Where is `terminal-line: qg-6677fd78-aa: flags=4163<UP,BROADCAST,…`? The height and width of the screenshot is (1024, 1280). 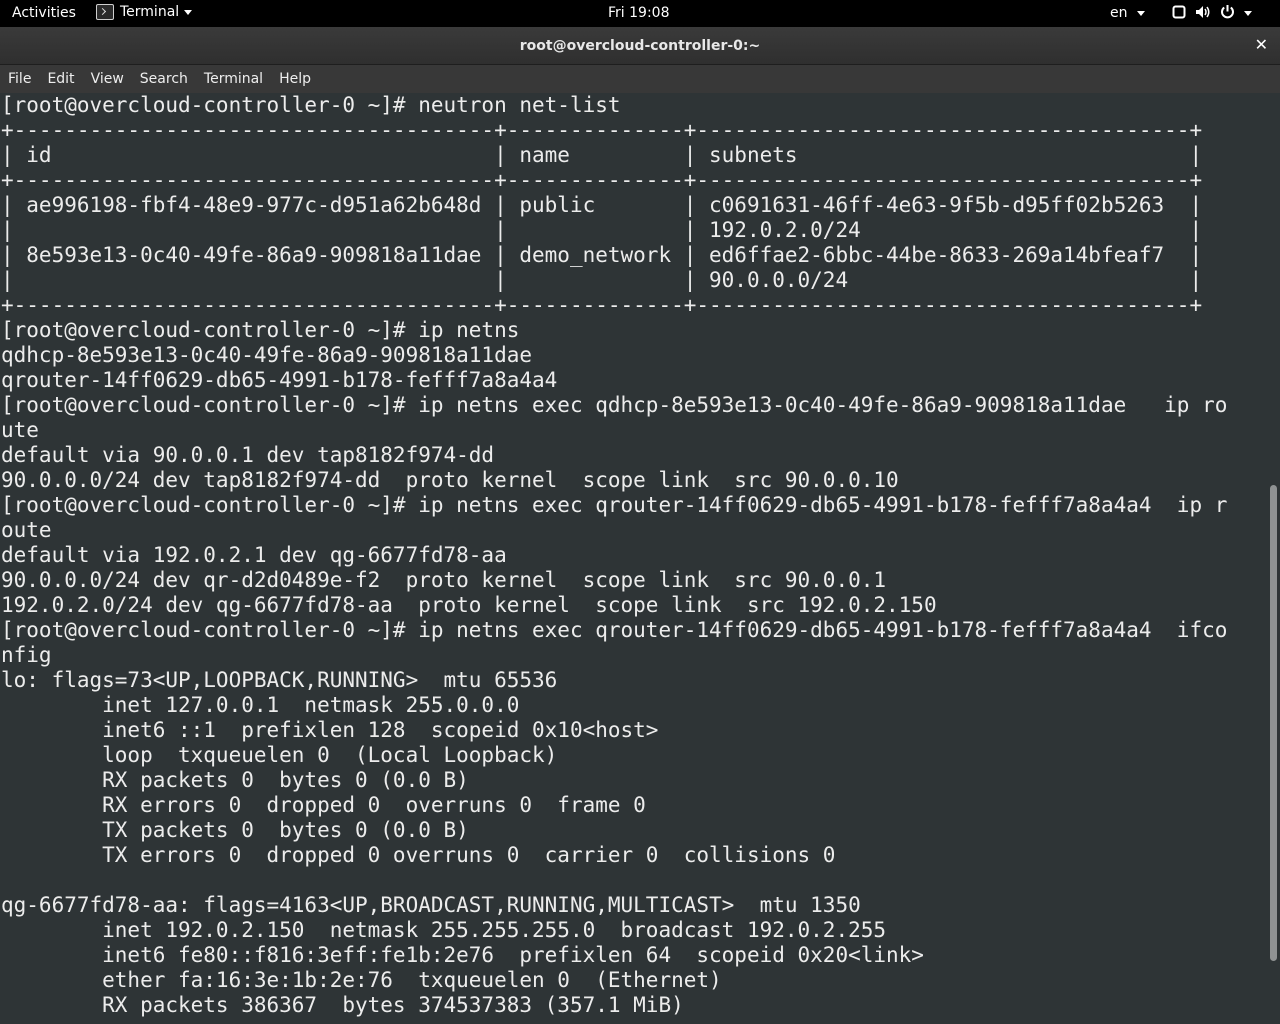
terminal-line: qg-6677fd78-aa: flags=4163<UP,BROADCAST,… is located at coordinates (431, 905).